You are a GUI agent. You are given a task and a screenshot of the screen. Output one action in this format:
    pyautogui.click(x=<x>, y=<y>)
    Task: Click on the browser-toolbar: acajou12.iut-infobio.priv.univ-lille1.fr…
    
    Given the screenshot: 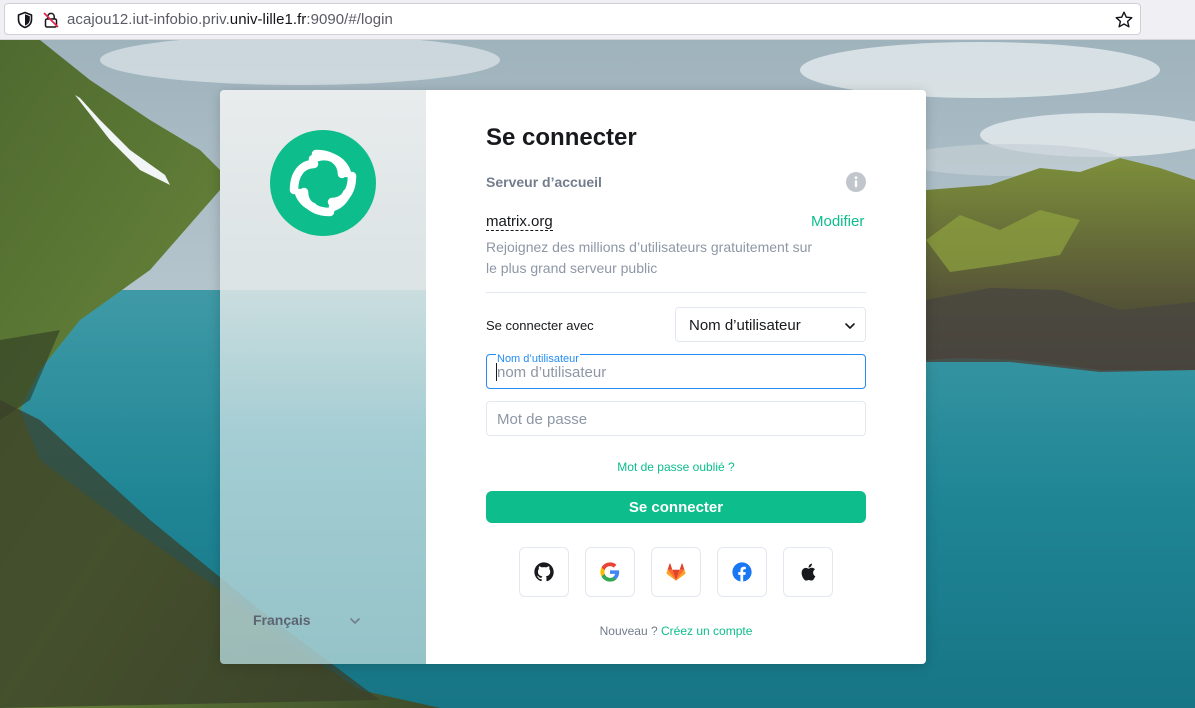 What is the action you would take?
    pyautogui.click(x=597, y=20)
    